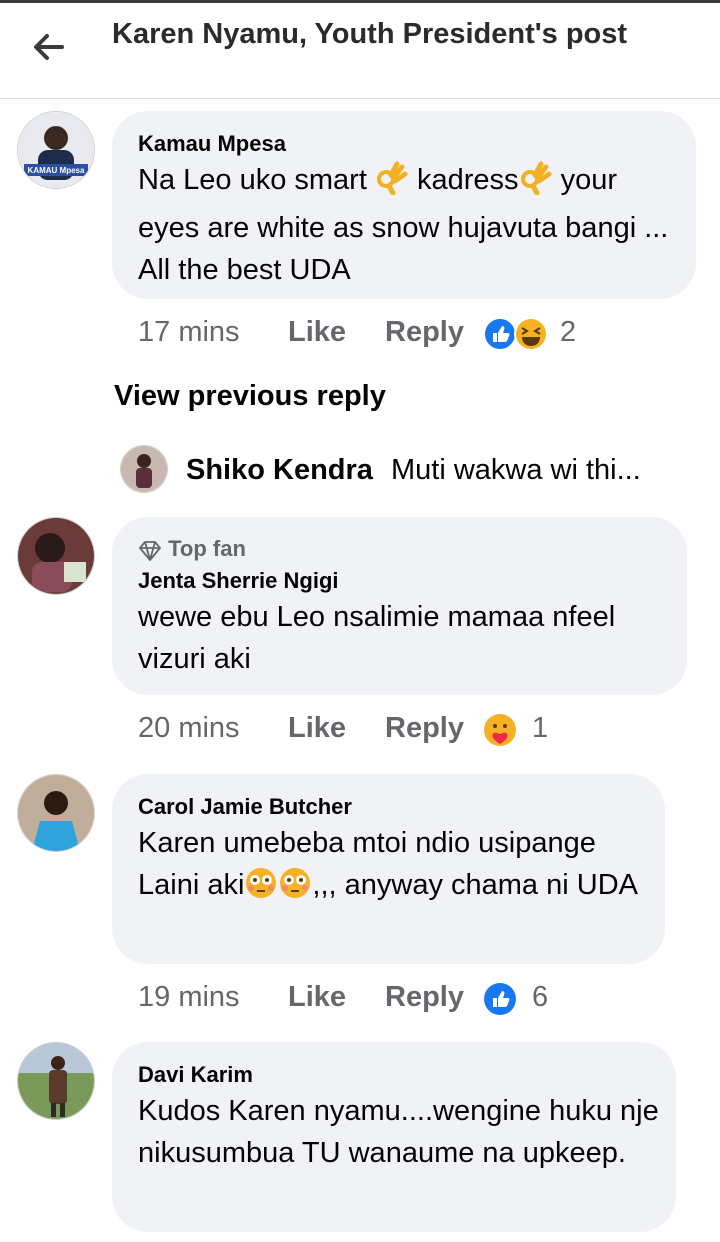 This screenshot has width=720, height=1242. What do you see at coordinates (279, 470) in the screenshot?
I see `reply-author: Shiko Kendra` at bounding box center [279, 470].